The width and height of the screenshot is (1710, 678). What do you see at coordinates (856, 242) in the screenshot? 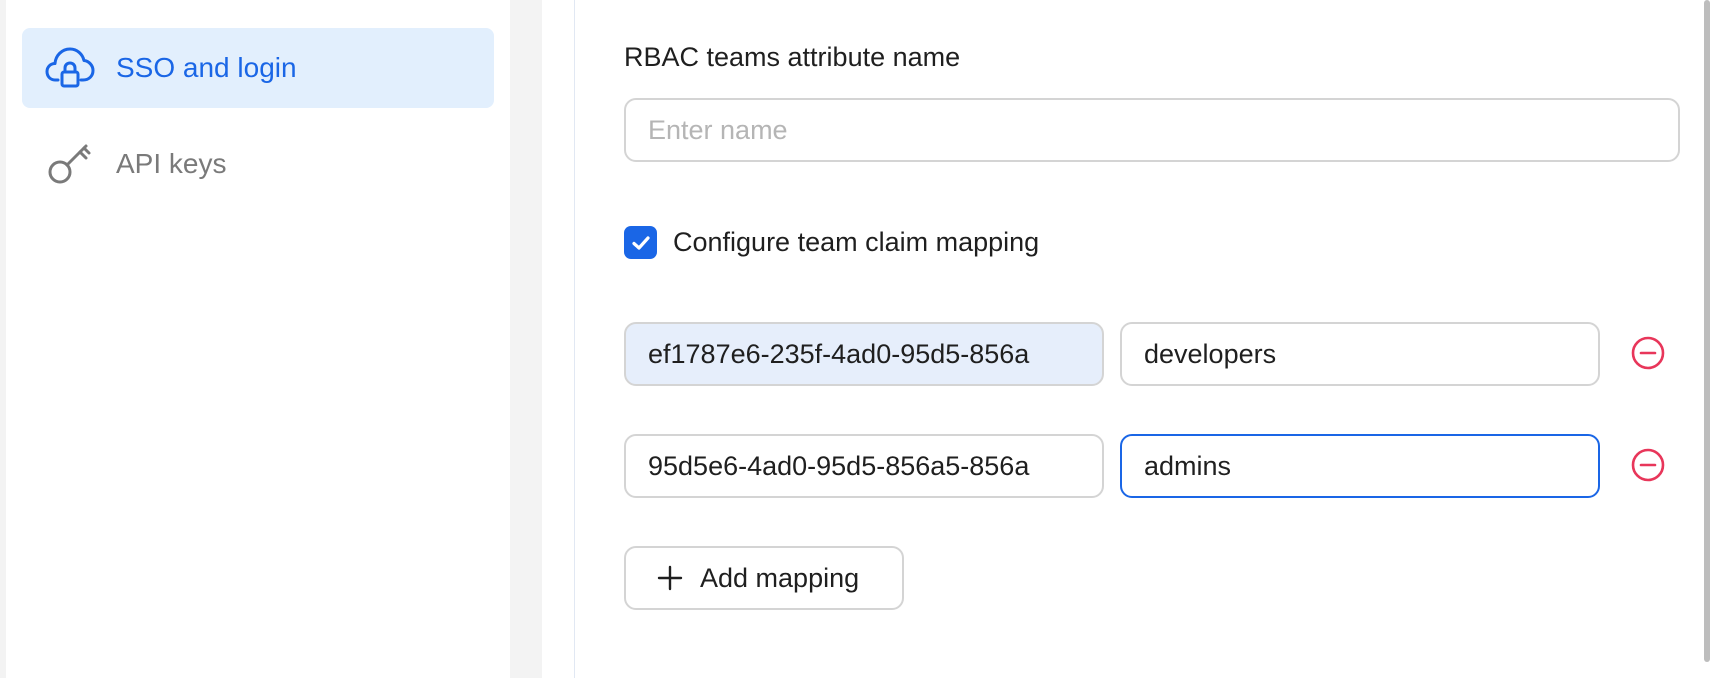
I see `team-claim-mapping-label: Configure team claim mapping` at bounding box center [856, 242].